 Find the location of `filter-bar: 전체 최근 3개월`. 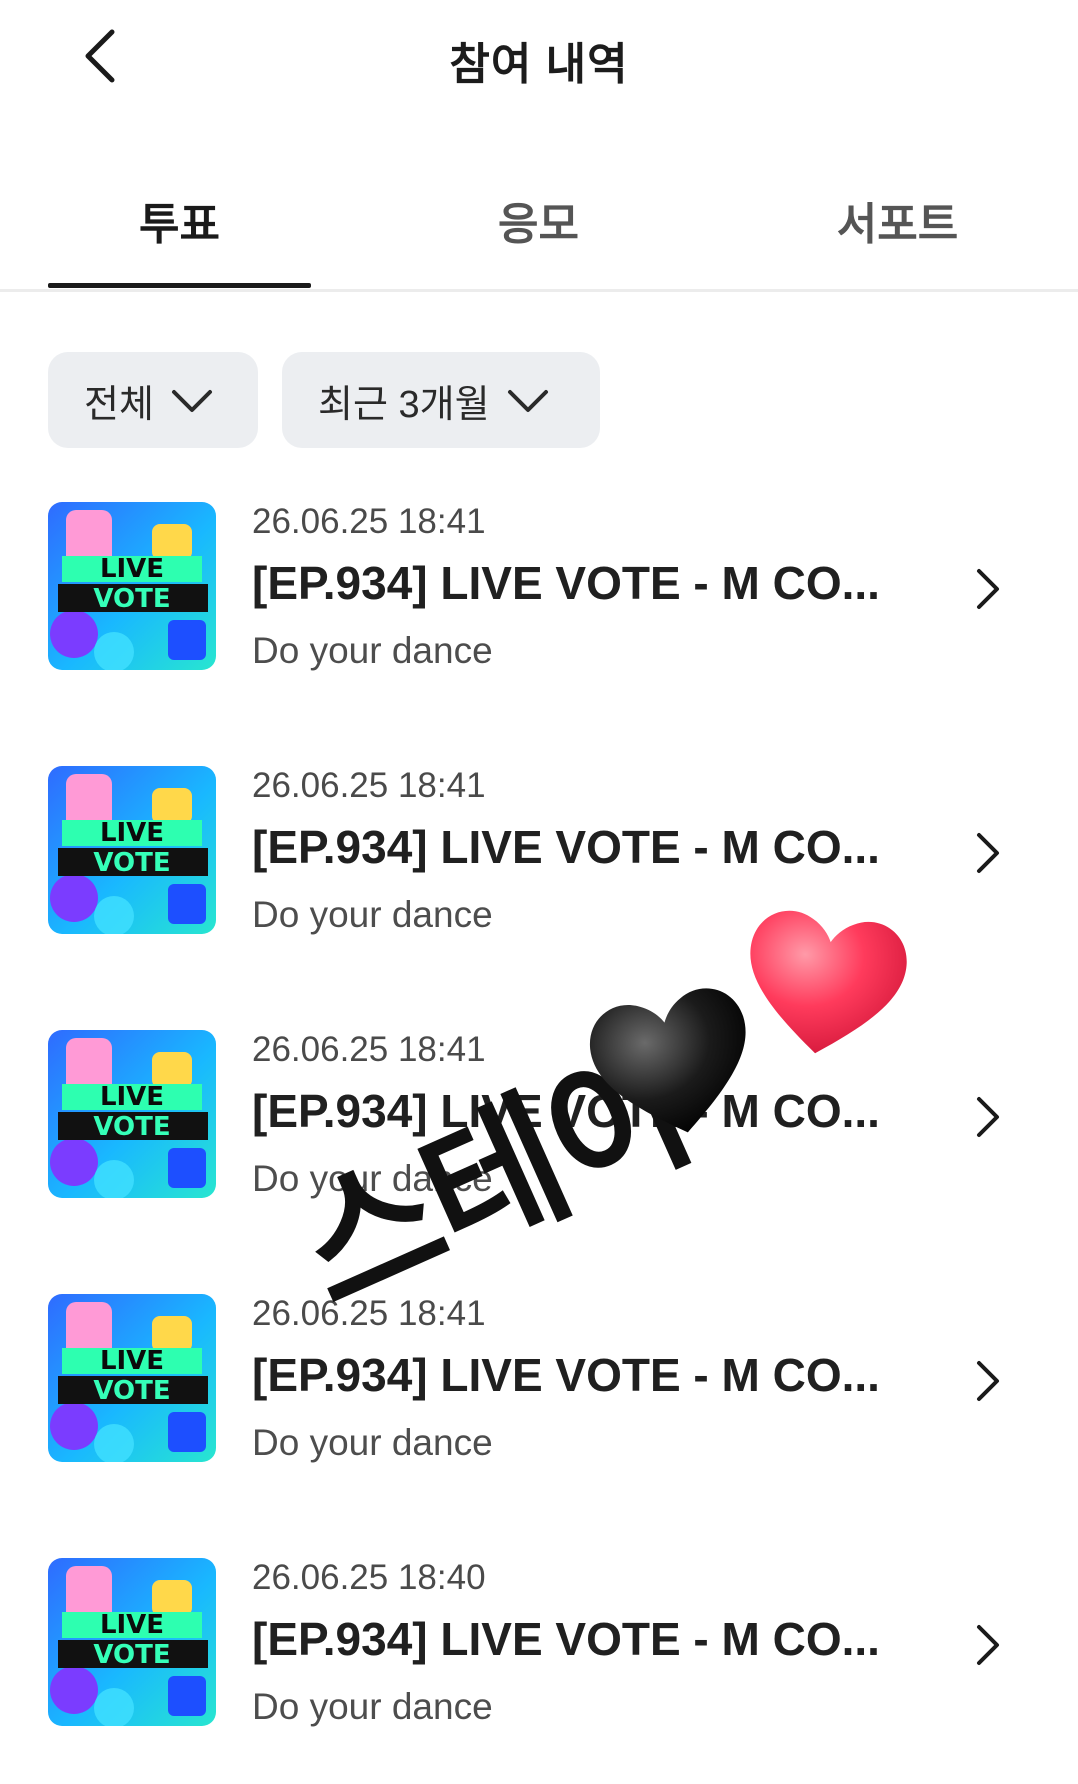

filter-bar: 전체 최근 3개월 is located at coordinates (324, 400).